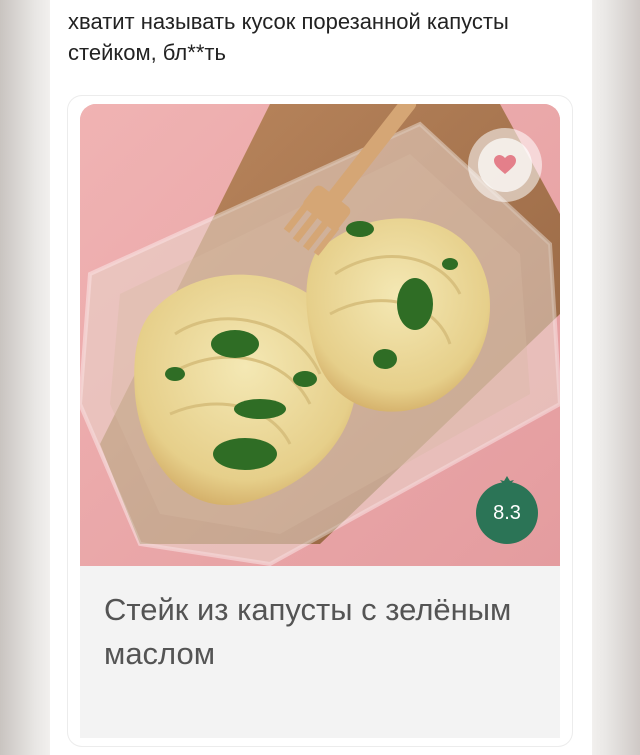 This screenshot has width=640, height=755. I want to click on product-title: Стейк из капусты с зелёным маслом, so click(314, 632).